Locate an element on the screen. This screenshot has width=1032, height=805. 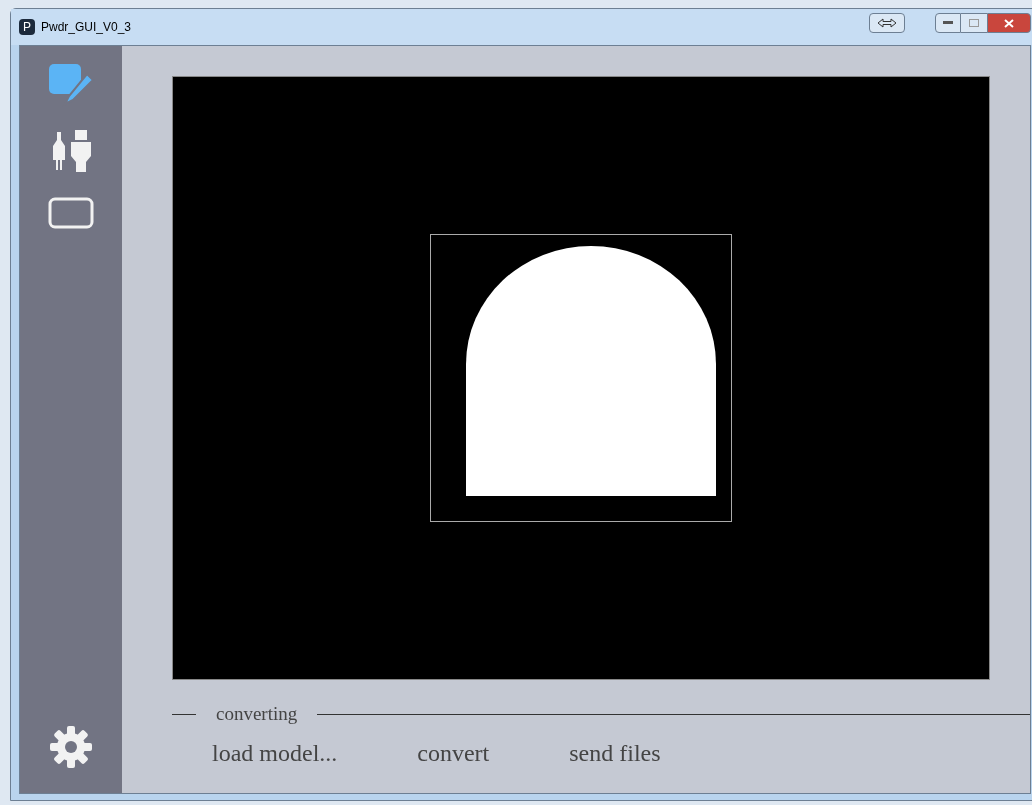
resize-button is located at coordinates (887, 23).